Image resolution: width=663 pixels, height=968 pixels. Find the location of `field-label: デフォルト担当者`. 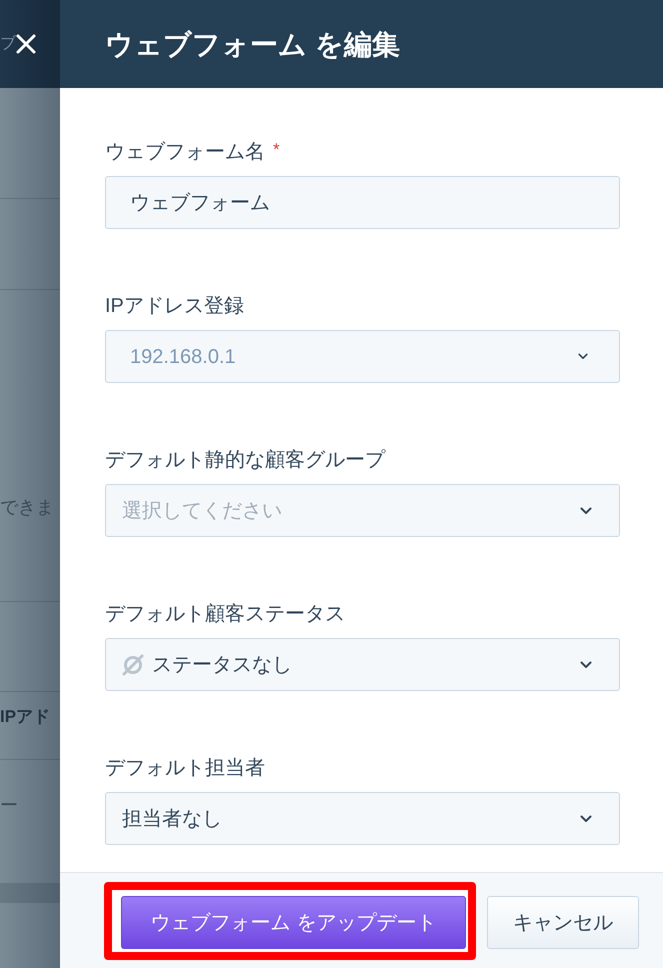

field-label: デフォルト担当者 is located at coordinates (185, 768).